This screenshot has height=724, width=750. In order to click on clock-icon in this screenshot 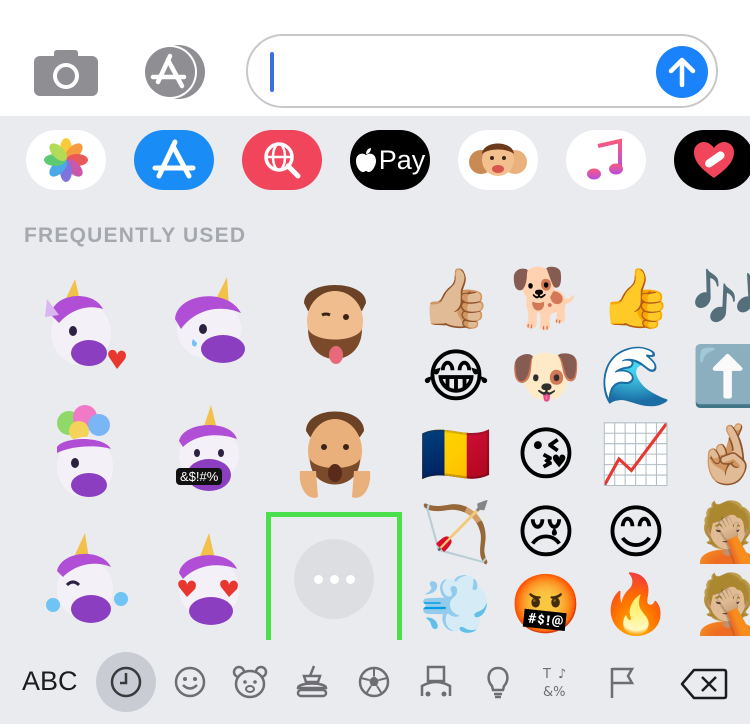, I will do `click(126, 682)`.